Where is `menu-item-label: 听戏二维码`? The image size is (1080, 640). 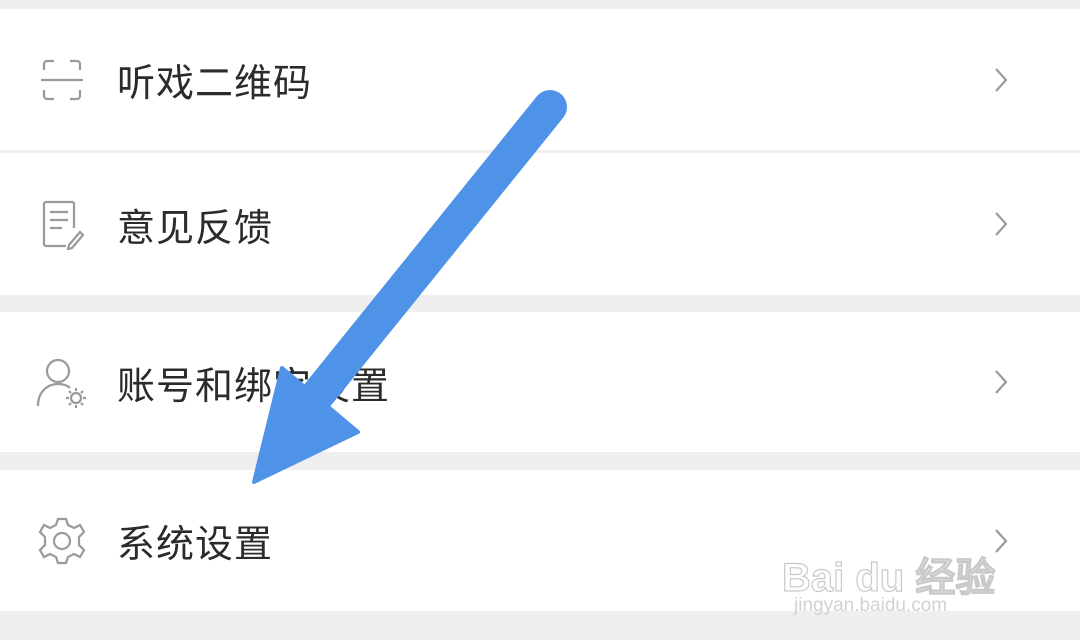 menu-item-label: 听戏二维码 is located at coordinates (215, 83).